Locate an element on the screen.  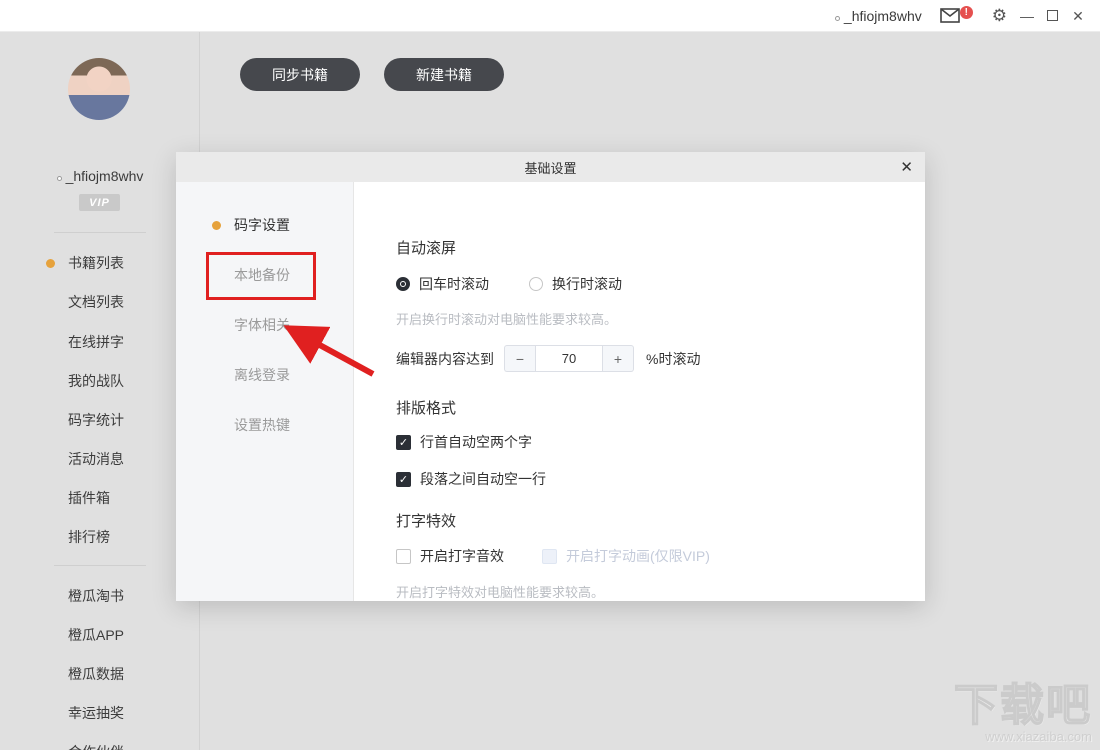
sidebar-item-online-writing: 在线拼字 is located at coordinates (85, 342).